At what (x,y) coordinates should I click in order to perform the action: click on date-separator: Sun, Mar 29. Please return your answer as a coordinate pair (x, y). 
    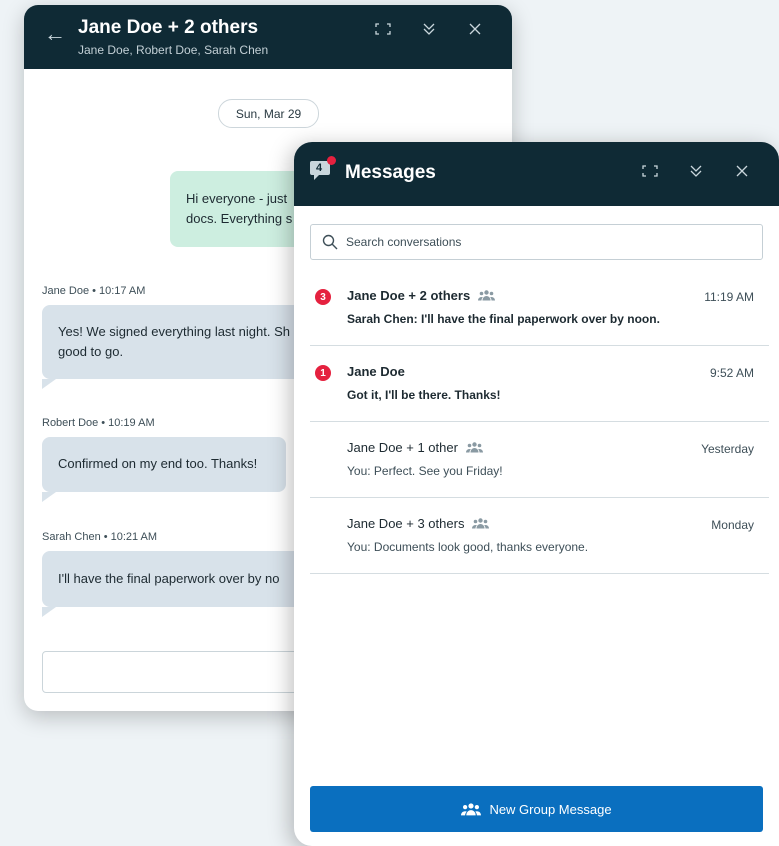
    Looking at the image, I should click on (268, 113).